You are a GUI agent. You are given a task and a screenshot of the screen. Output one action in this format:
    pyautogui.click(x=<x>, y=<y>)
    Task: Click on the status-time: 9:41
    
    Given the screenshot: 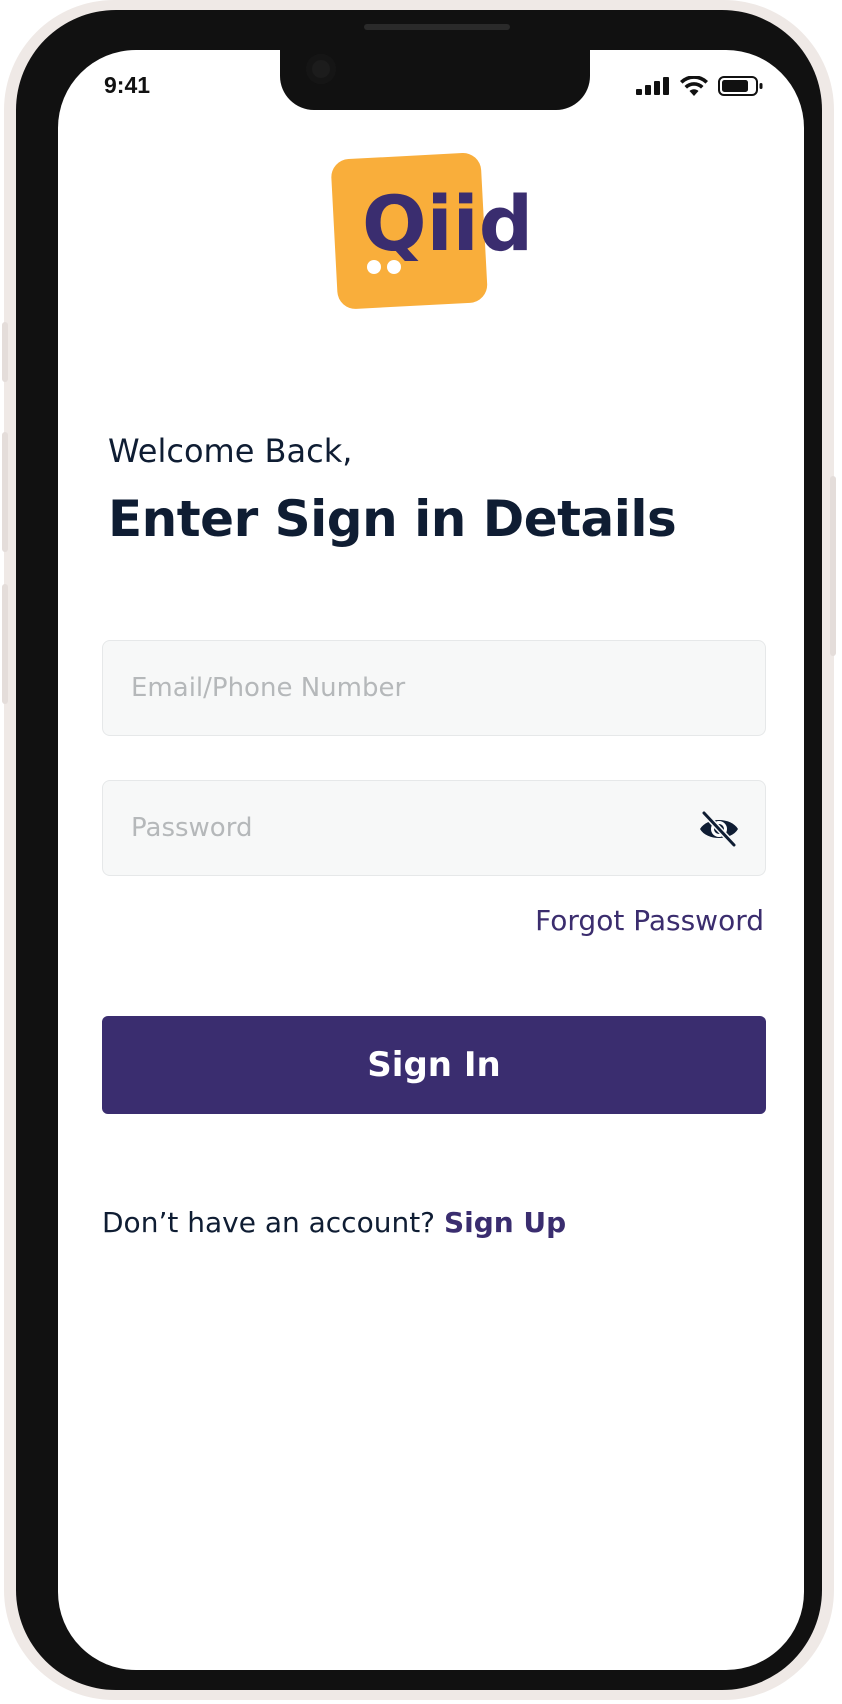 What is the action you would take?
    pyautogui.click(x=127, y=85)
    